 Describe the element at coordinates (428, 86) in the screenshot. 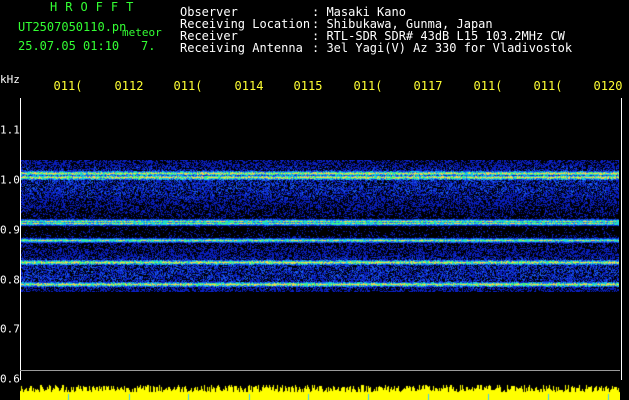

I see `time-tick: 0117` at that location.